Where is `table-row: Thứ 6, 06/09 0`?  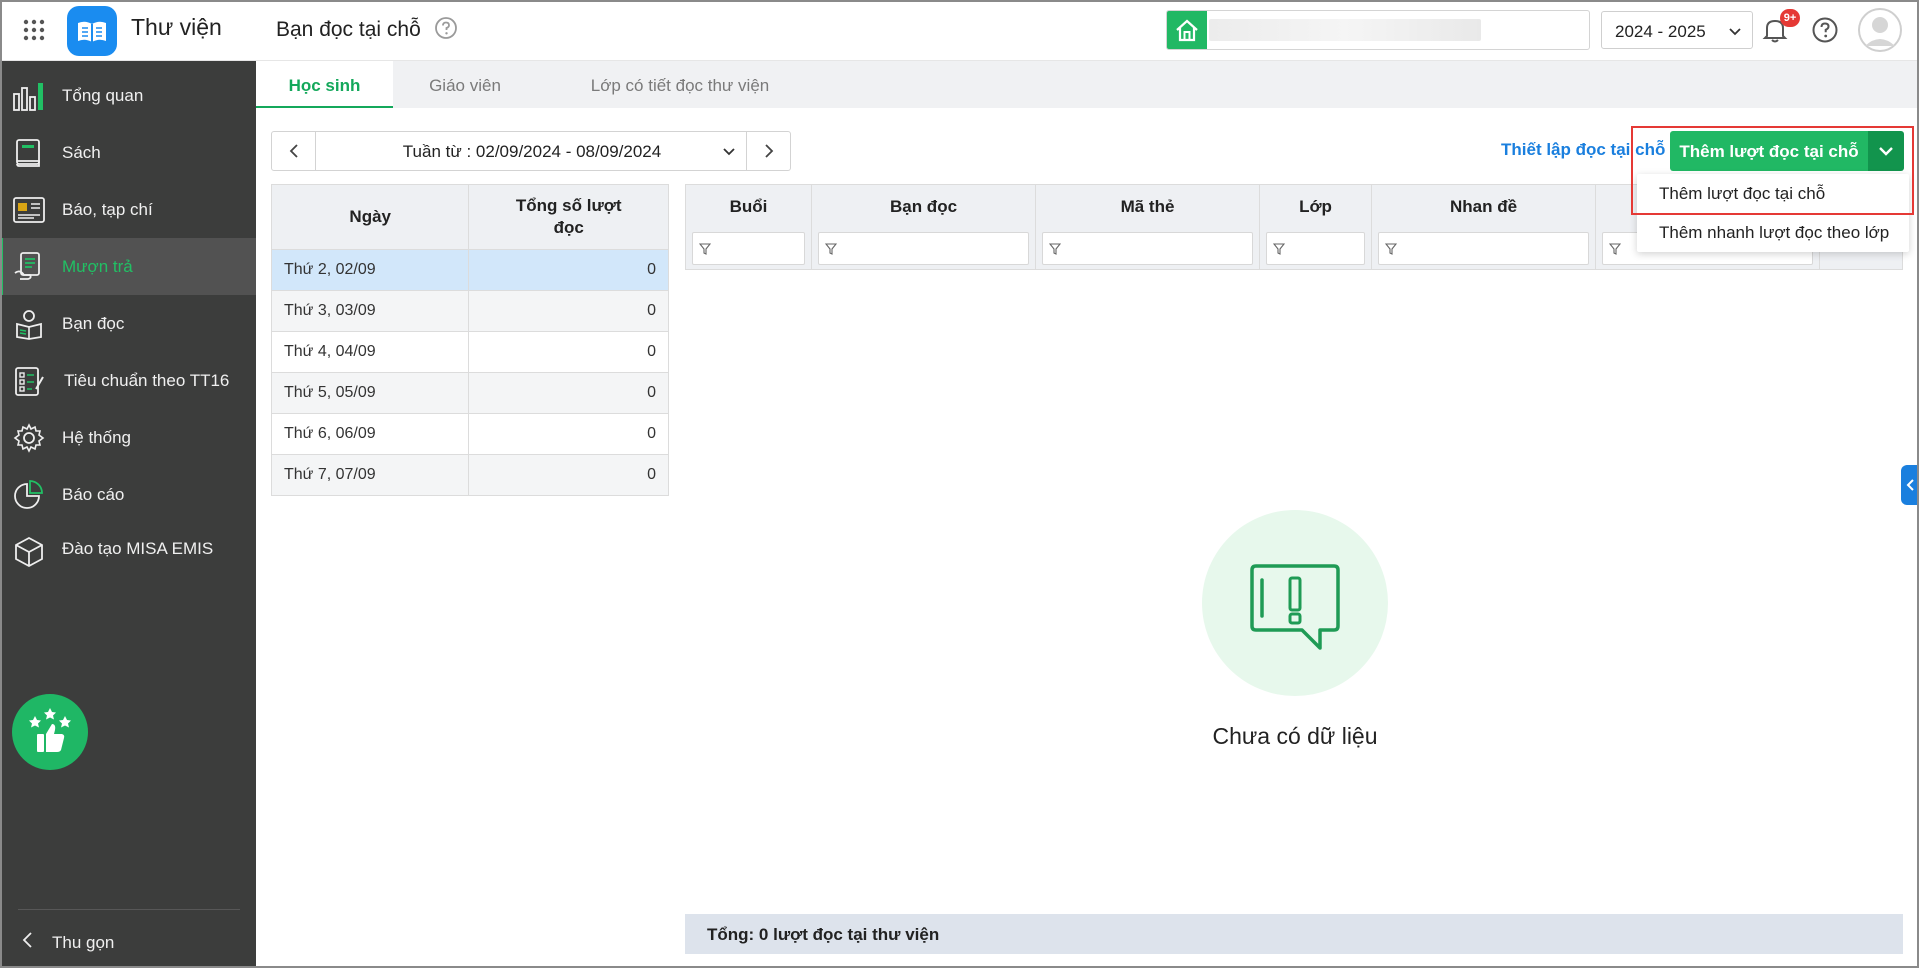 table-row: Thứ 6, 06/09 0 is located at coordinates (469, 434).